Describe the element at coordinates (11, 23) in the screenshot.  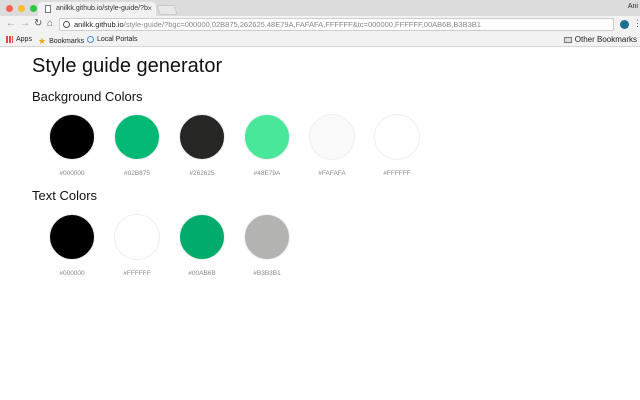
I see `back-icon: ←` at that location.